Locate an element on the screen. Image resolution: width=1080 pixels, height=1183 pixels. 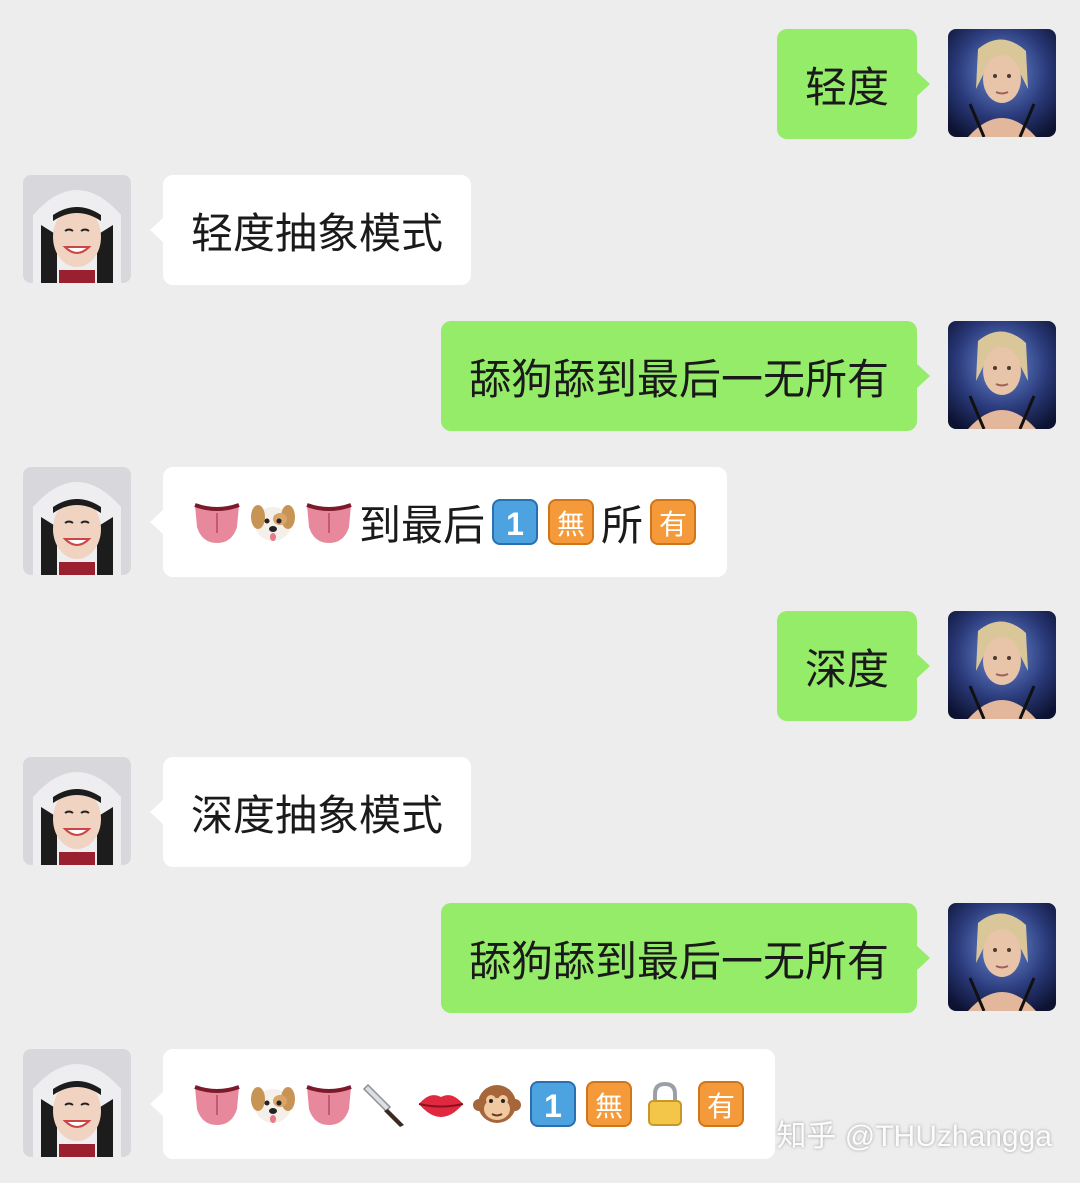
message-row: 轻度抽象模式 is located at coordinates (540, 231).